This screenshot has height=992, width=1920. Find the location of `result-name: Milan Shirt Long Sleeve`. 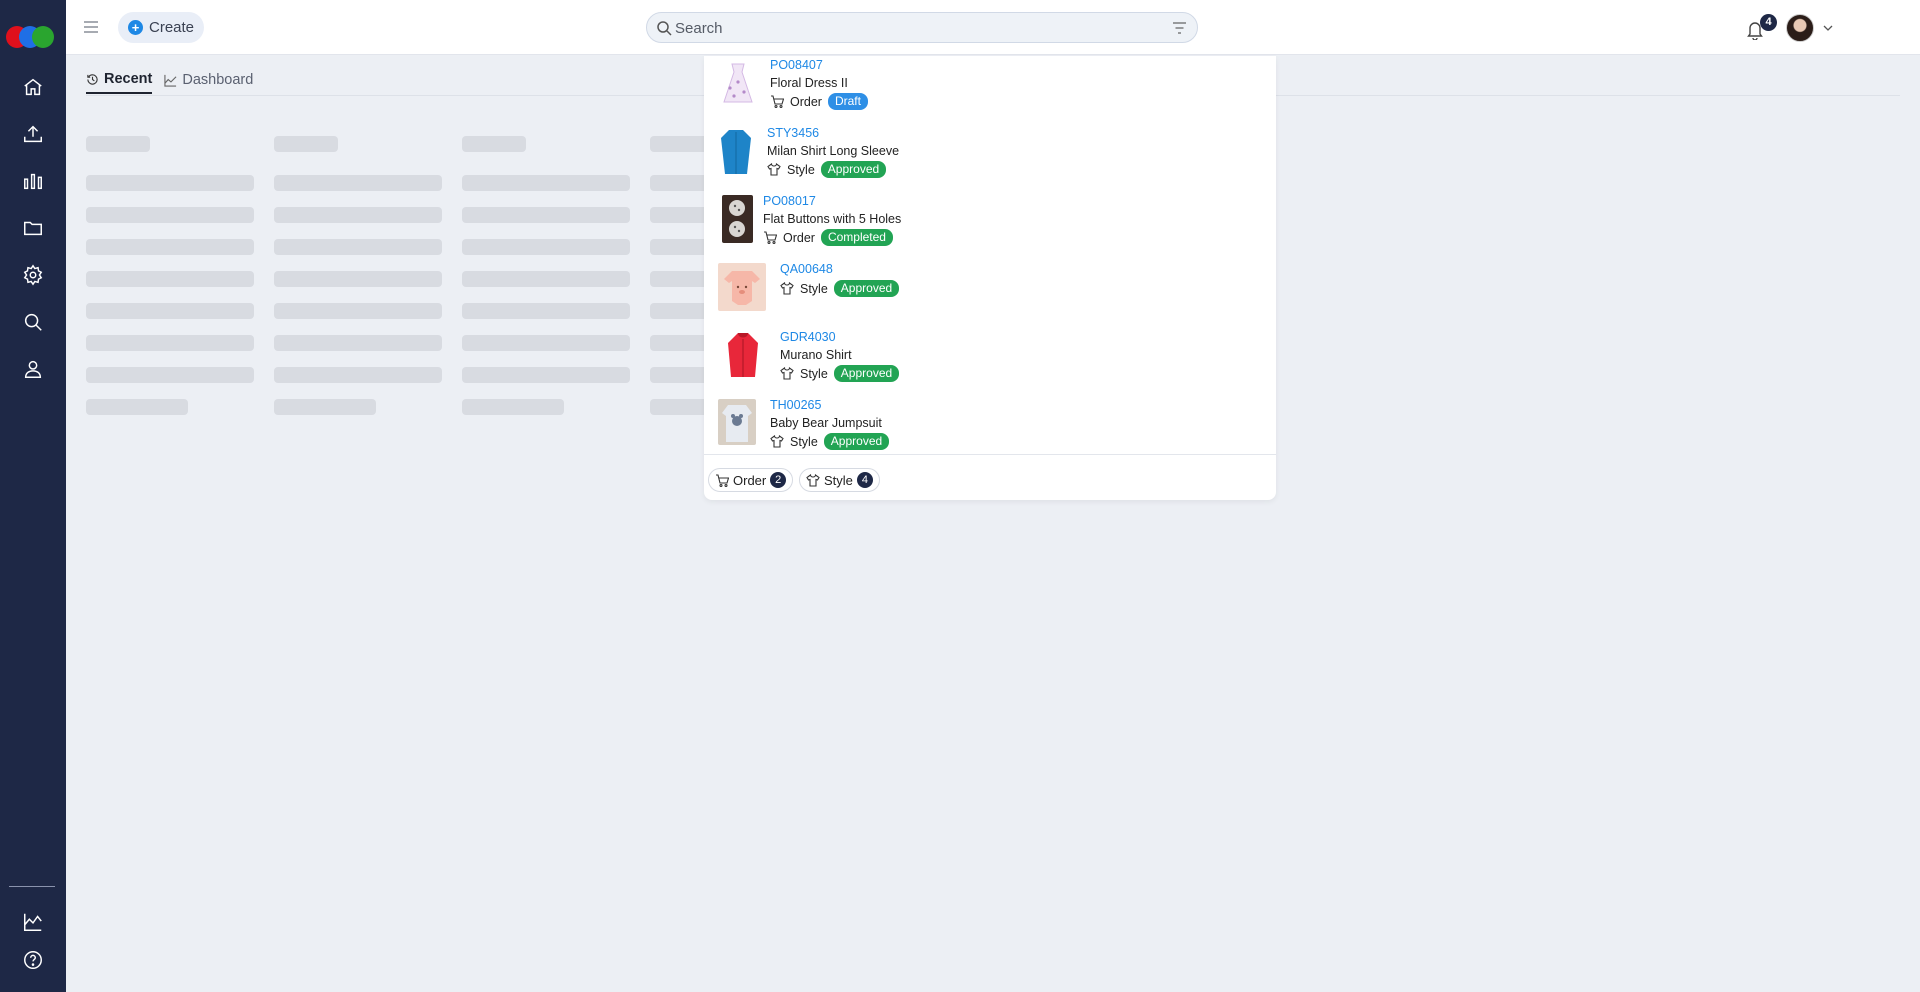

result-name: Milan Shirt Long Sleeve is located at coordinates (833, 151).